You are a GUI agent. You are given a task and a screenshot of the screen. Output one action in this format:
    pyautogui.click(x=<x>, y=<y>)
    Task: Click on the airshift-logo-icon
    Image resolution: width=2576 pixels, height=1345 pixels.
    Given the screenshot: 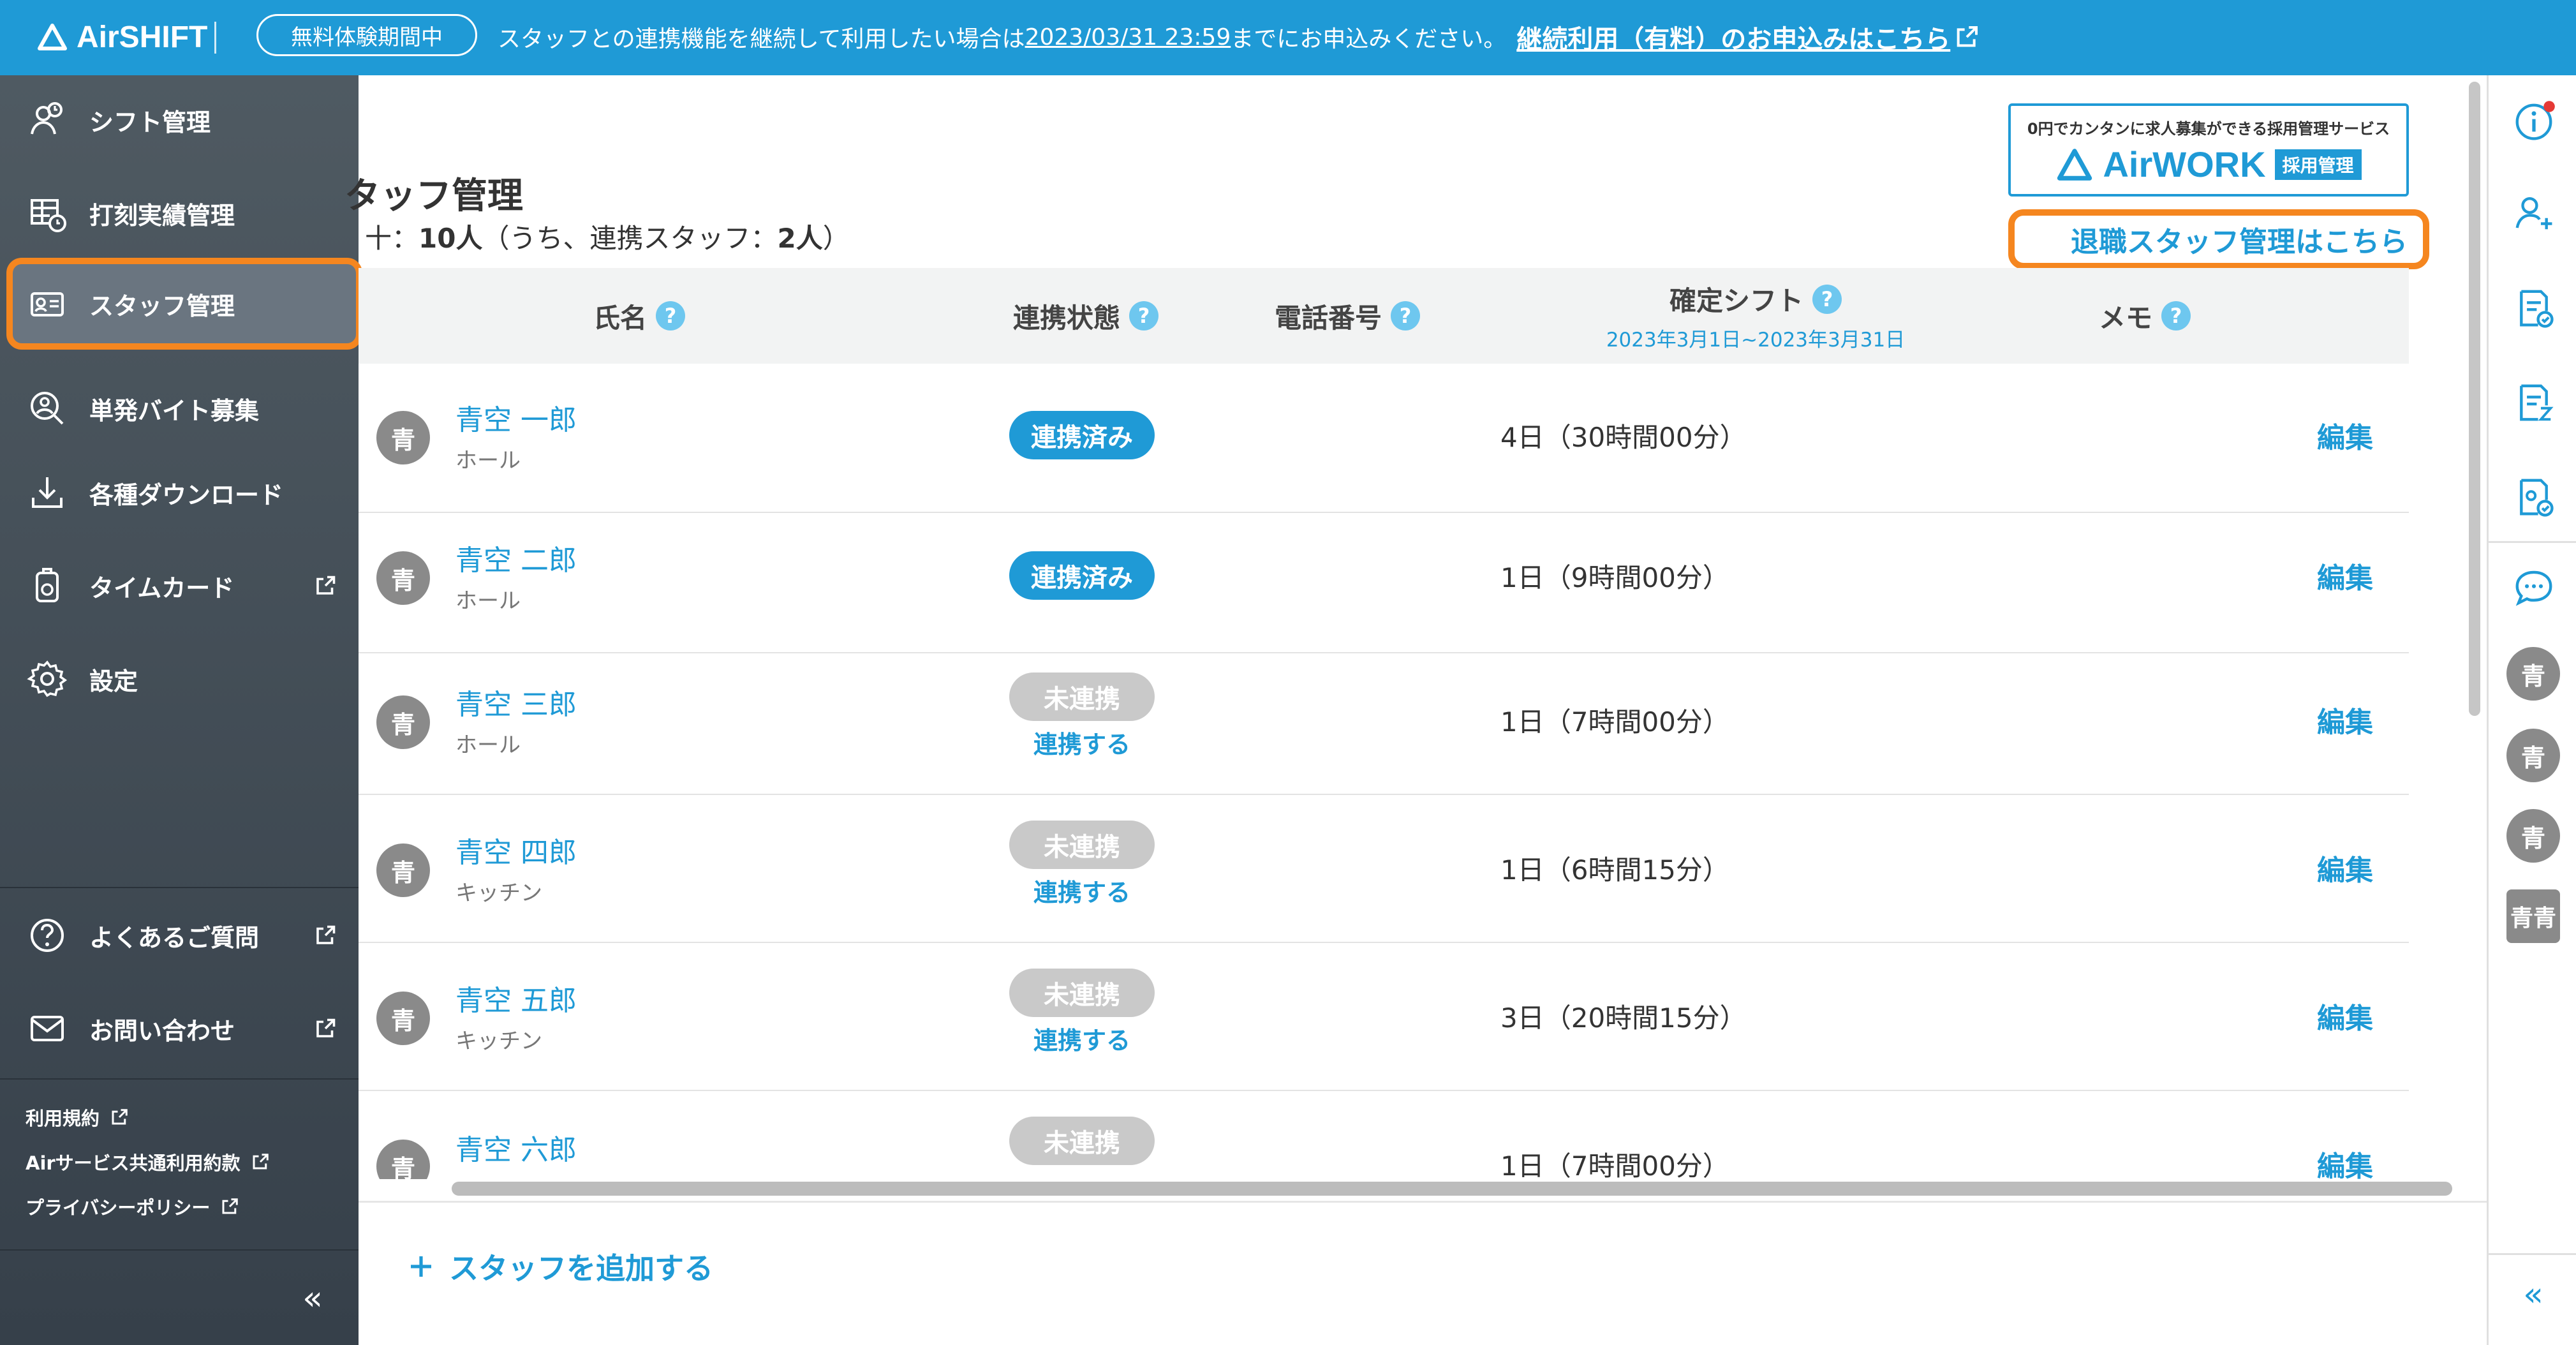 What is the action you would take?
    pyautogui.click(x=52, y=37)
    